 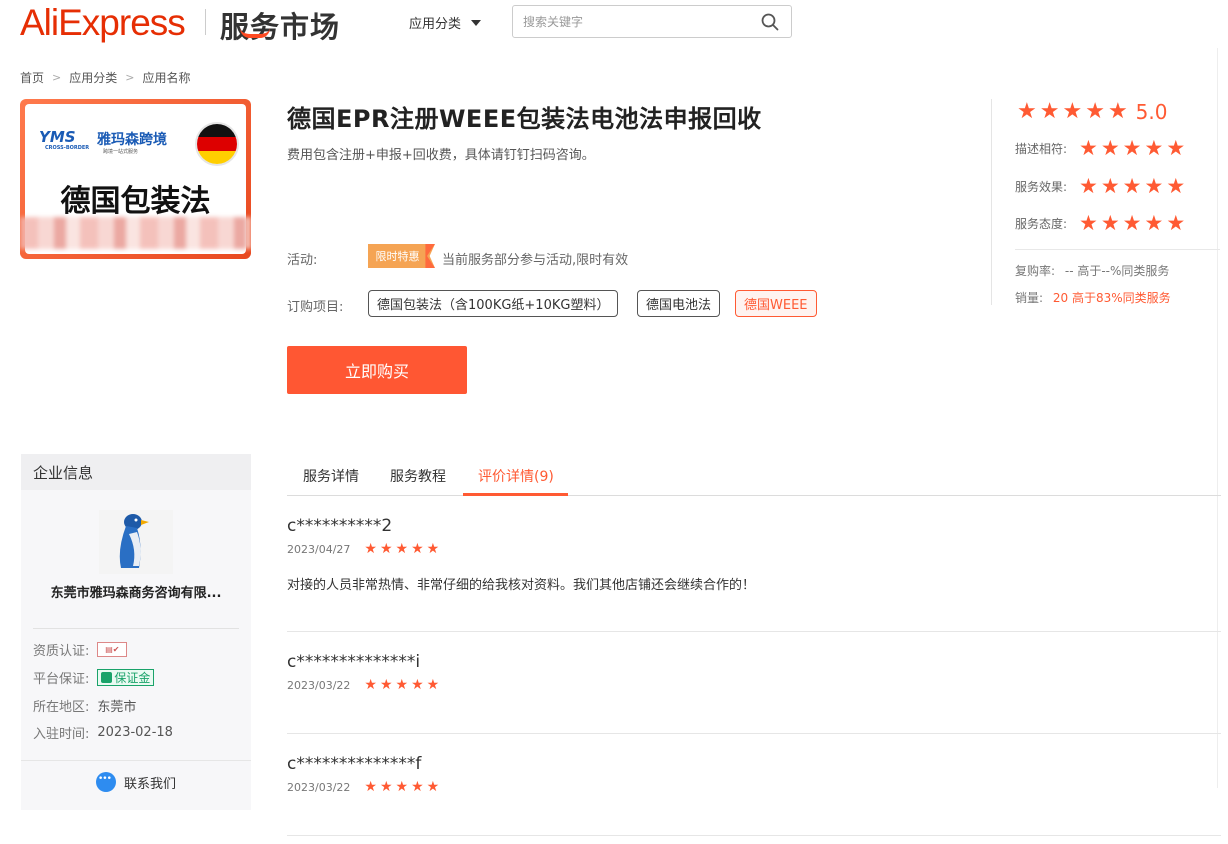 I want to click on company-card: 企业信息 东莞市雅玛森商务咨询有限... 资质认证: ▤✔ 平台保证: 保证金, so click(x=136, y=632).